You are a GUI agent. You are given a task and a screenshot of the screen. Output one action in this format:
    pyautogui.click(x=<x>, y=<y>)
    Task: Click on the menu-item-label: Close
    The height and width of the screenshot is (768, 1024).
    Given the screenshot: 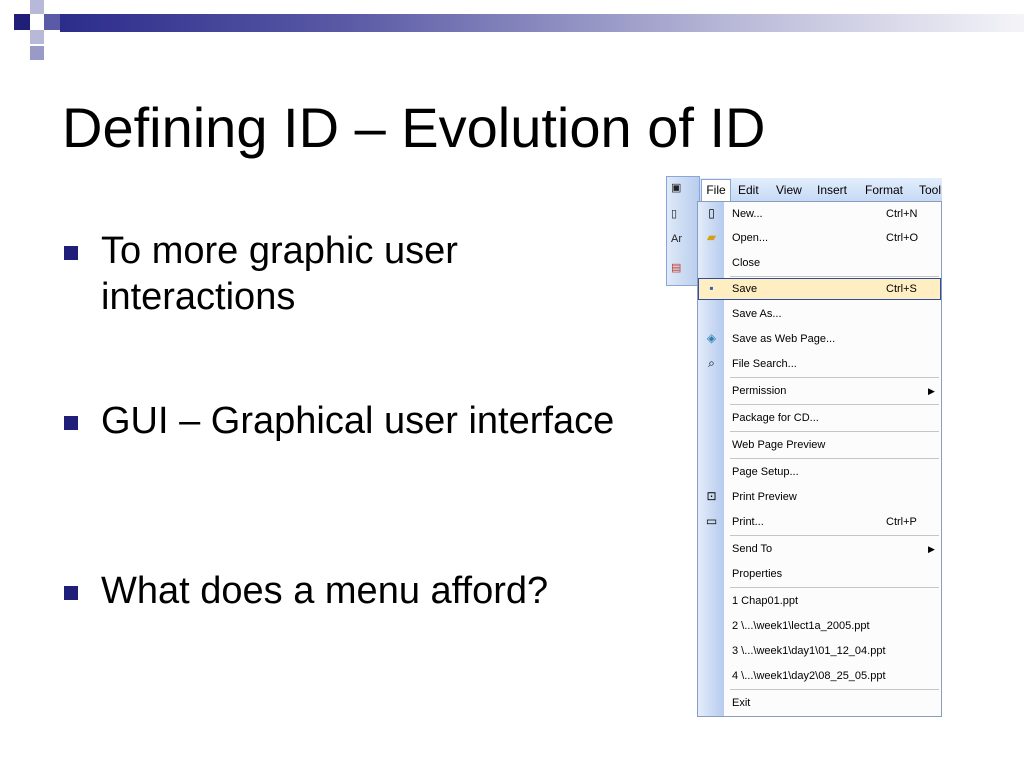 What is the action you would take?
    pyautogui.click(x=746, y=263)
    